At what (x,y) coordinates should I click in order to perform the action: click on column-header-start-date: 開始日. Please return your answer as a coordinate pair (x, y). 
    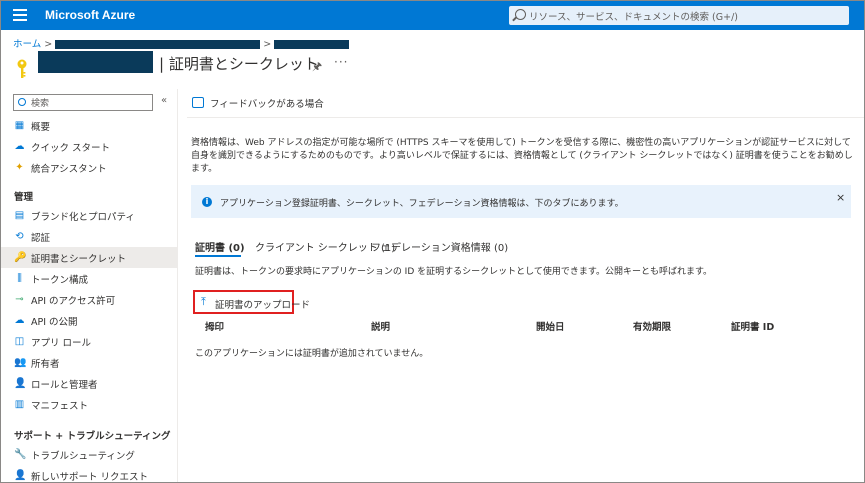
    Looking at the image, I should click on (550, 326).